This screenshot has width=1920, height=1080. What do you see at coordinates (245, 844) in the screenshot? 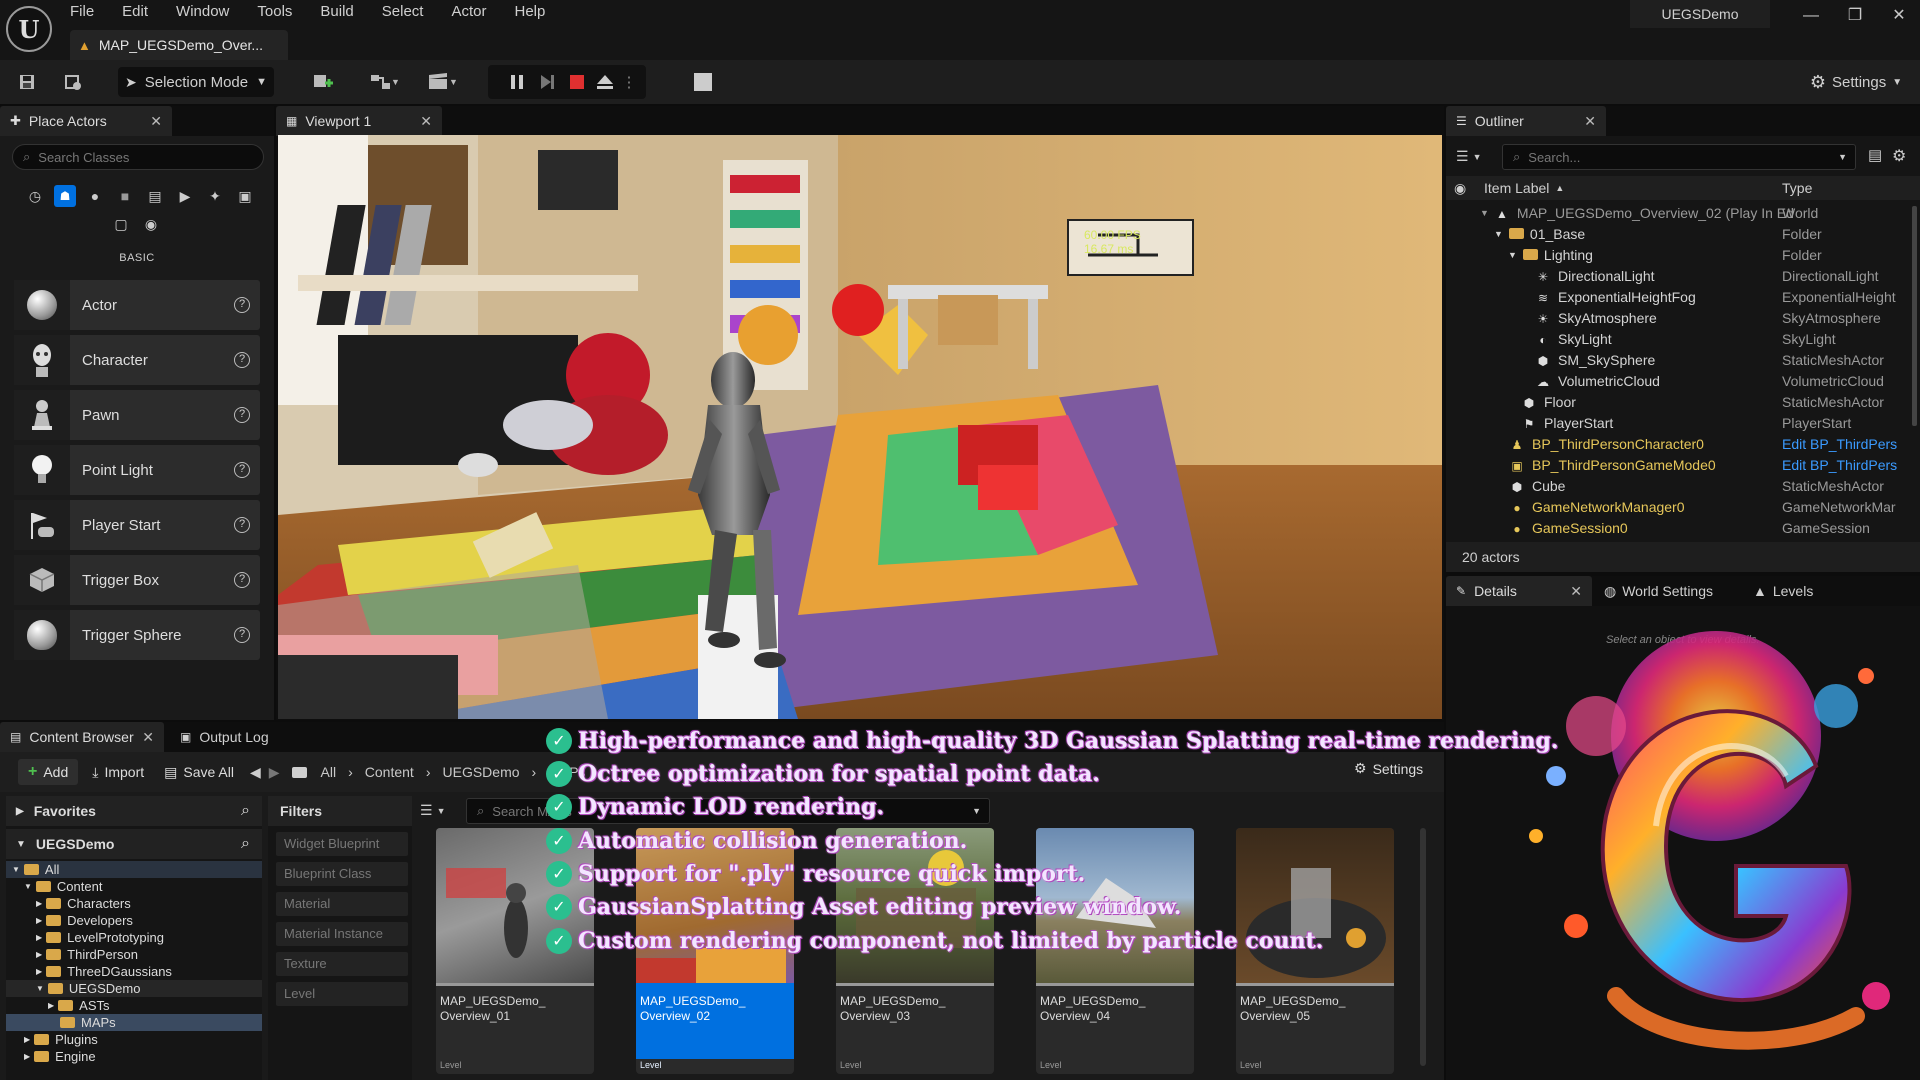
I see `search-icon: ⌕` at bounding box center [245, 844].